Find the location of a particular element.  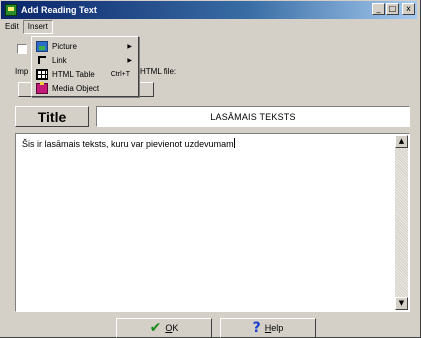

question-mark-icon: ? is located at coordinates (256, 328).